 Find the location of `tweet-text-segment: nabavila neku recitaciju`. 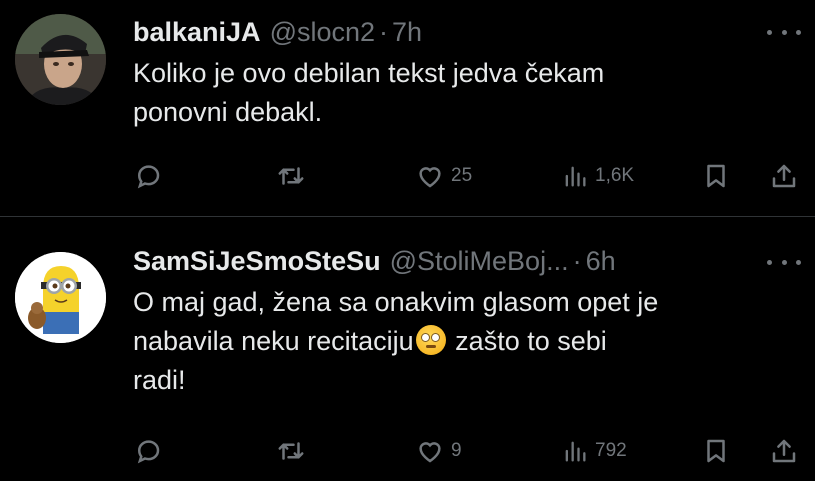

tweet-text-segment: nabavila neku recitaciju is located at coordinates (273, 341).